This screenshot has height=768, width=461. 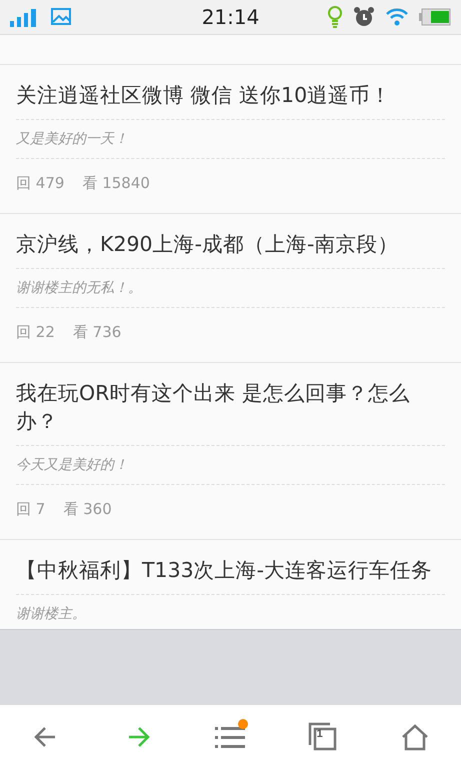 What do you see at coordinates (435, 17) in the screenshot?
I see `battery-icon` at bounding box center [435, 17].